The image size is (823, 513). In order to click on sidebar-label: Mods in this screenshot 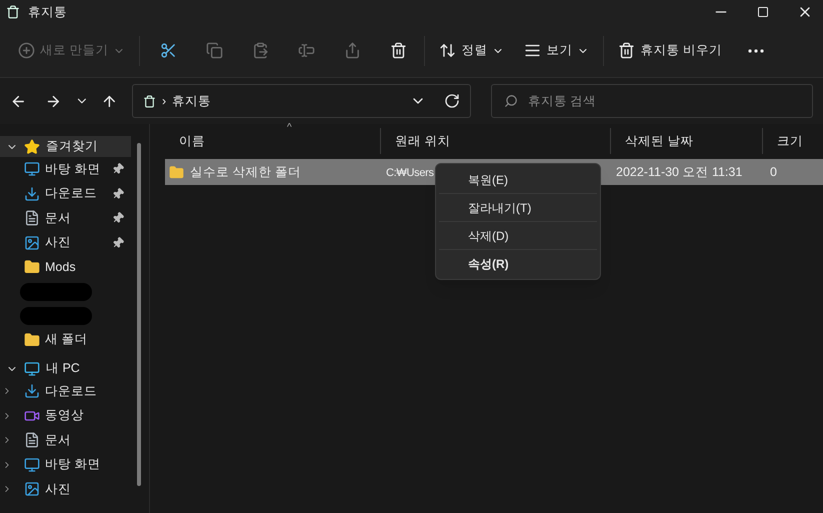, I will do `click(61, 267)`.